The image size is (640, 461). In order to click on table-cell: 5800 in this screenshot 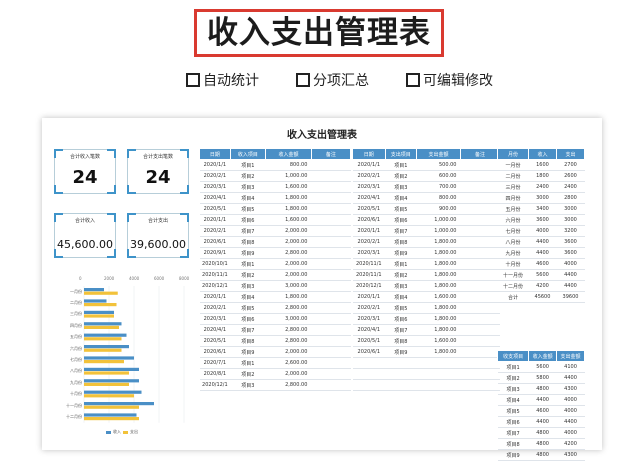, I will do `click(542, 378)`.